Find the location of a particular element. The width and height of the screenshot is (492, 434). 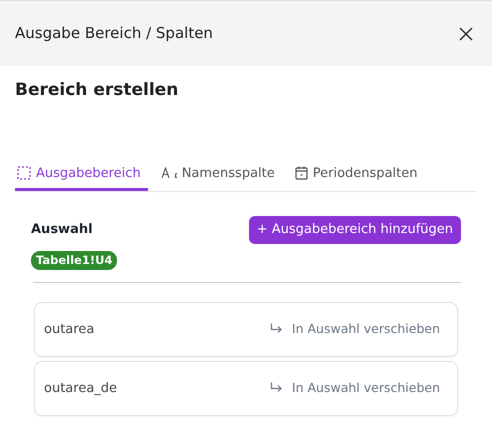

selection-label: Auswahl is located at coordinates (62, 230).